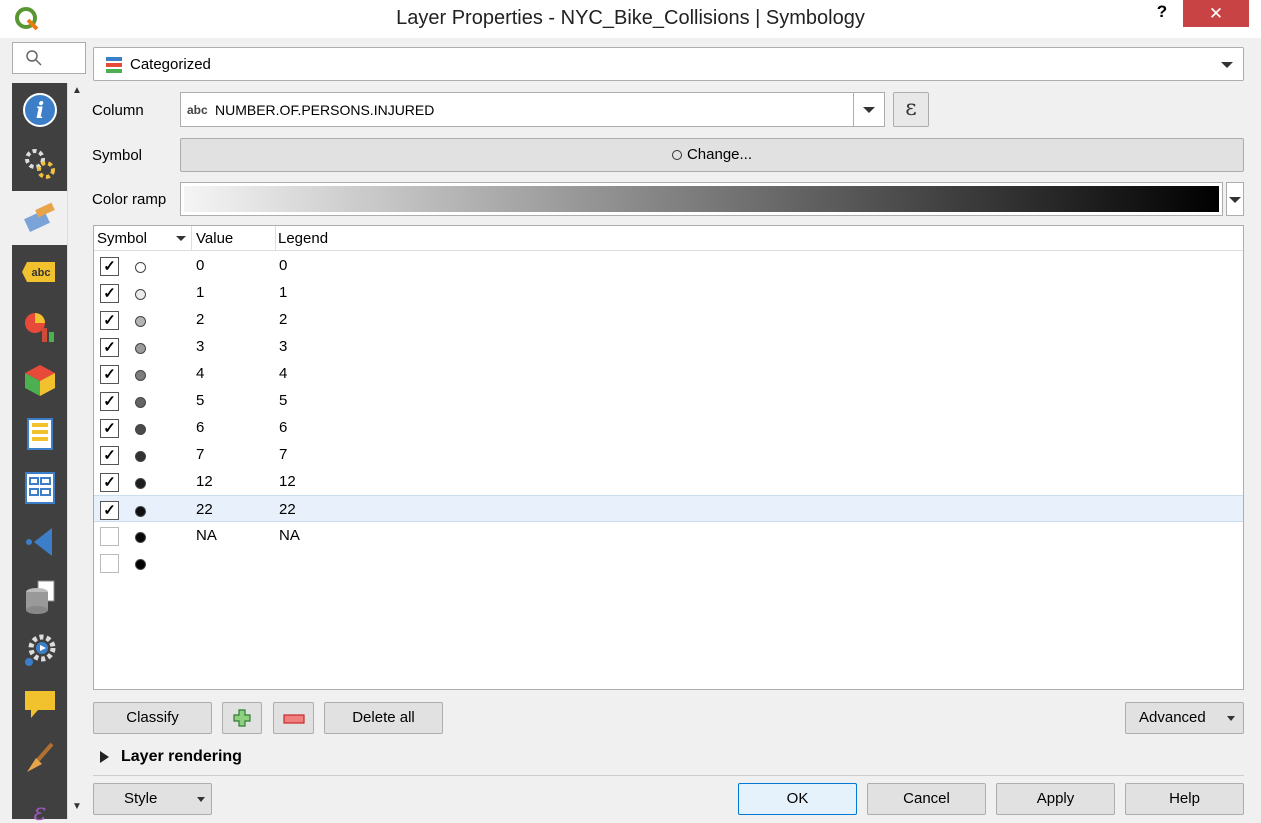 This screenshot has width=1261, height=823. What do you see at coordinates (668, 562) in the screenshot?
I see `table-row` at bounding box center [668, 562].